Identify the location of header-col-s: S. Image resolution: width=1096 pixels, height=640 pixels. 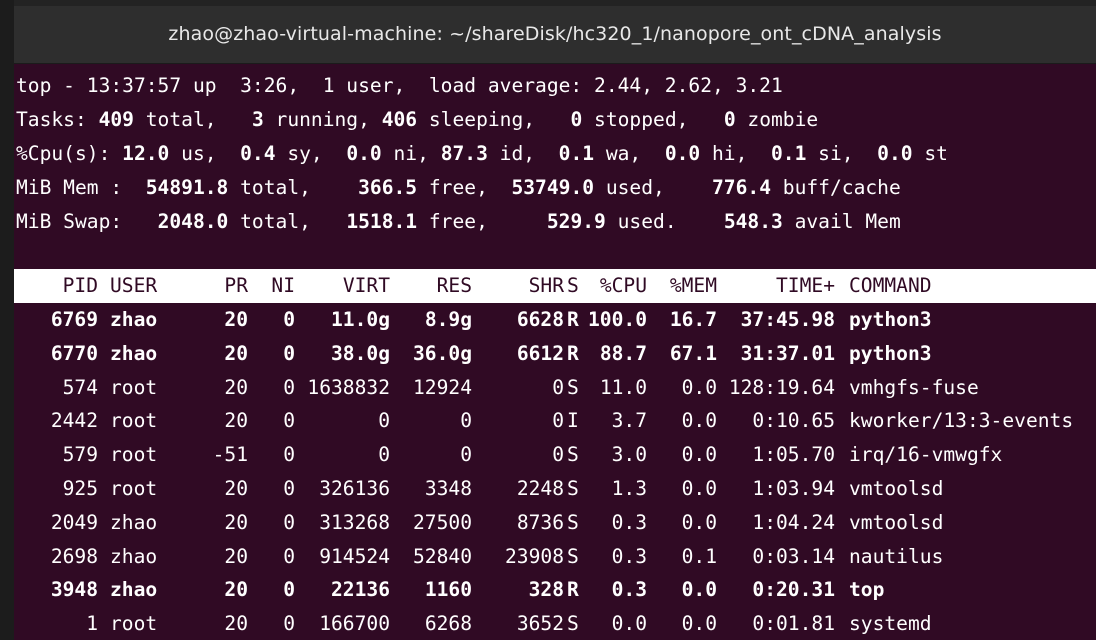
(573, 285).